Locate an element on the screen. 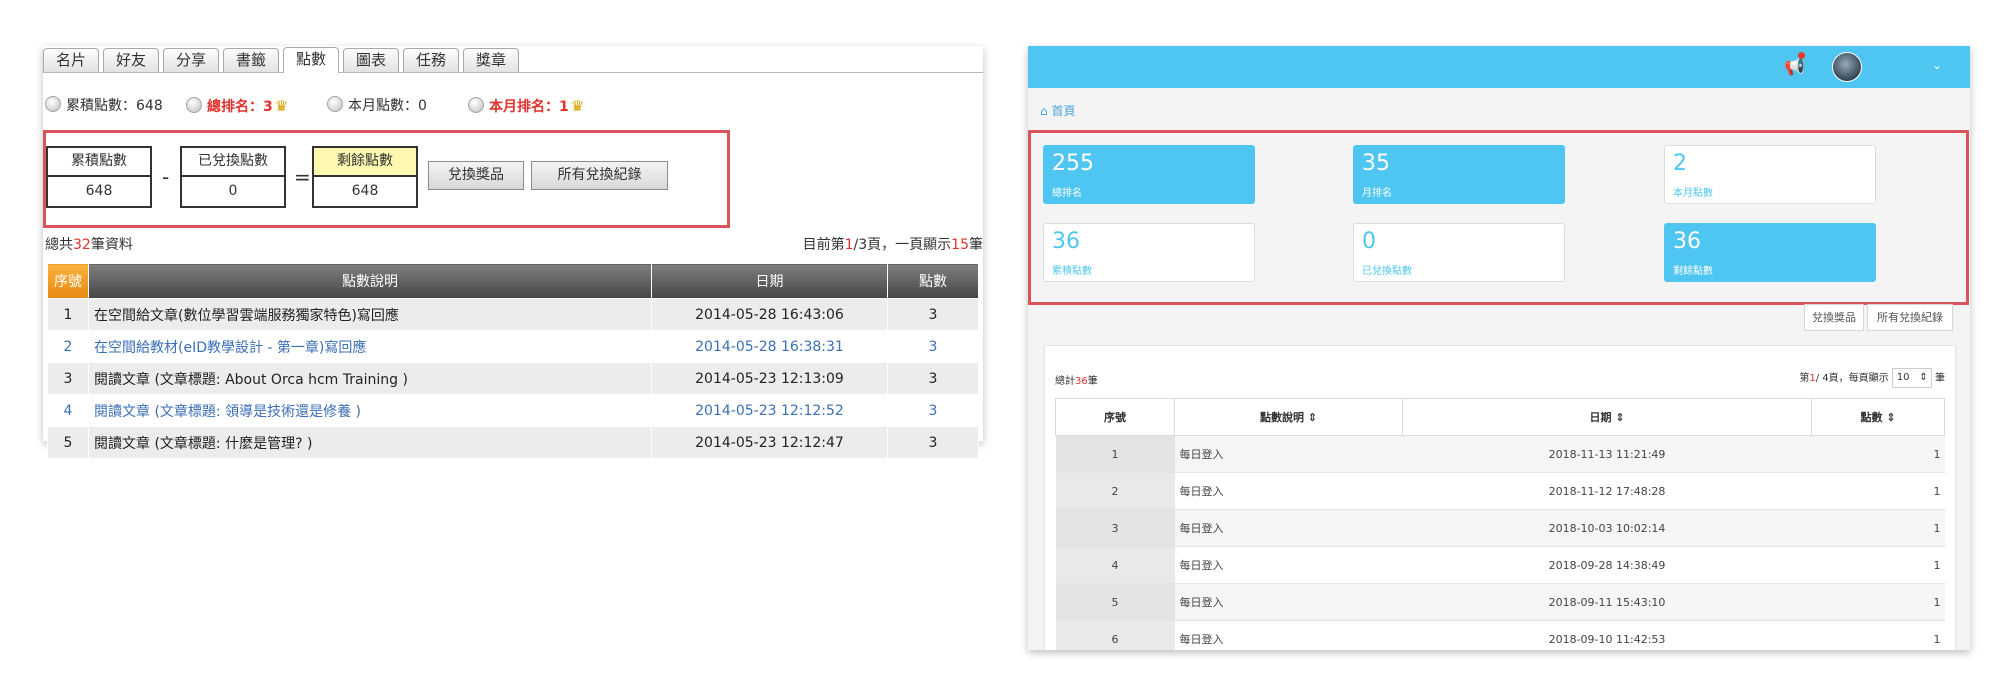 The image size is (2016, 700). header-desc: 點數說明 ⇕ is located at coordinates (1288, 417).